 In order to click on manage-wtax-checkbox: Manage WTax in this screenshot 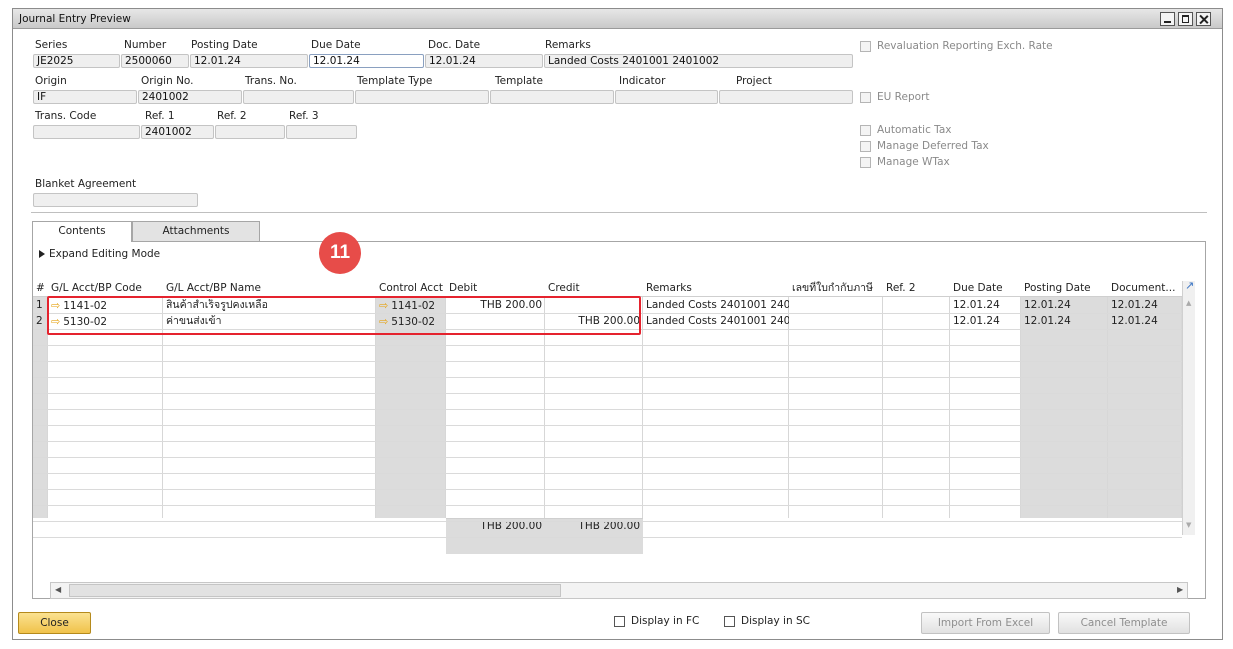, I will do `click(905, 162)`.